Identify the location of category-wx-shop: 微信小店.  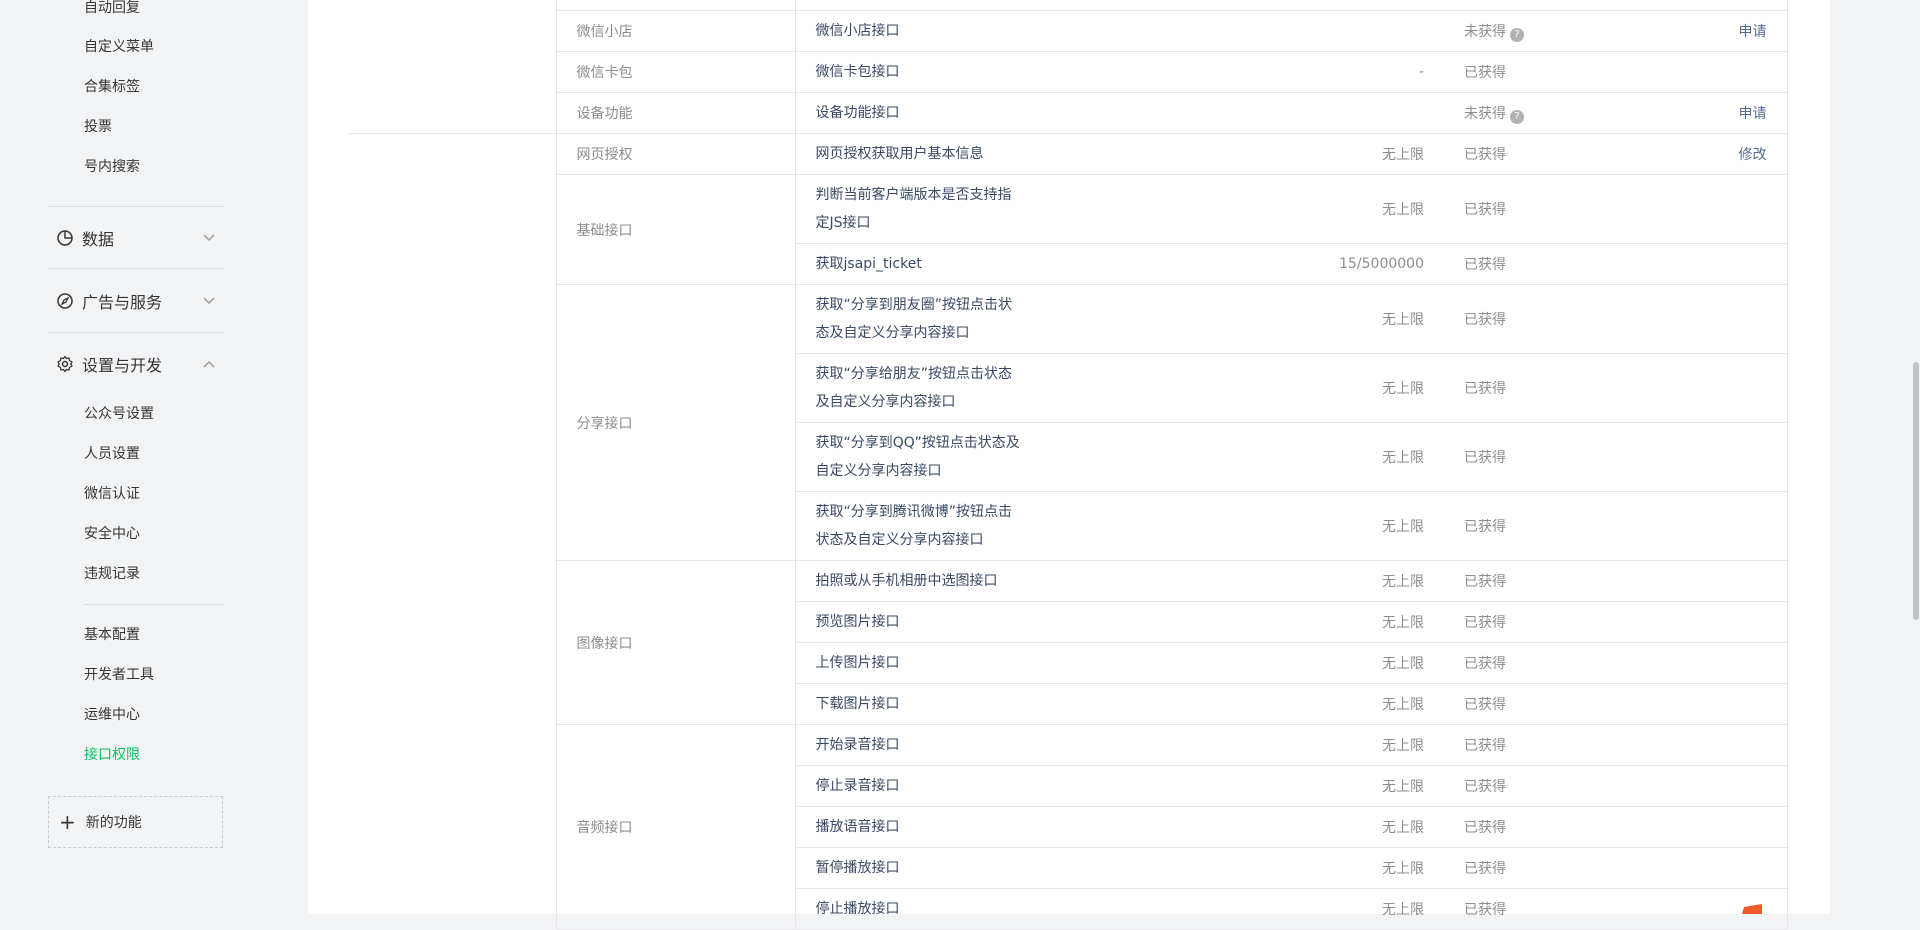
(675, 31).